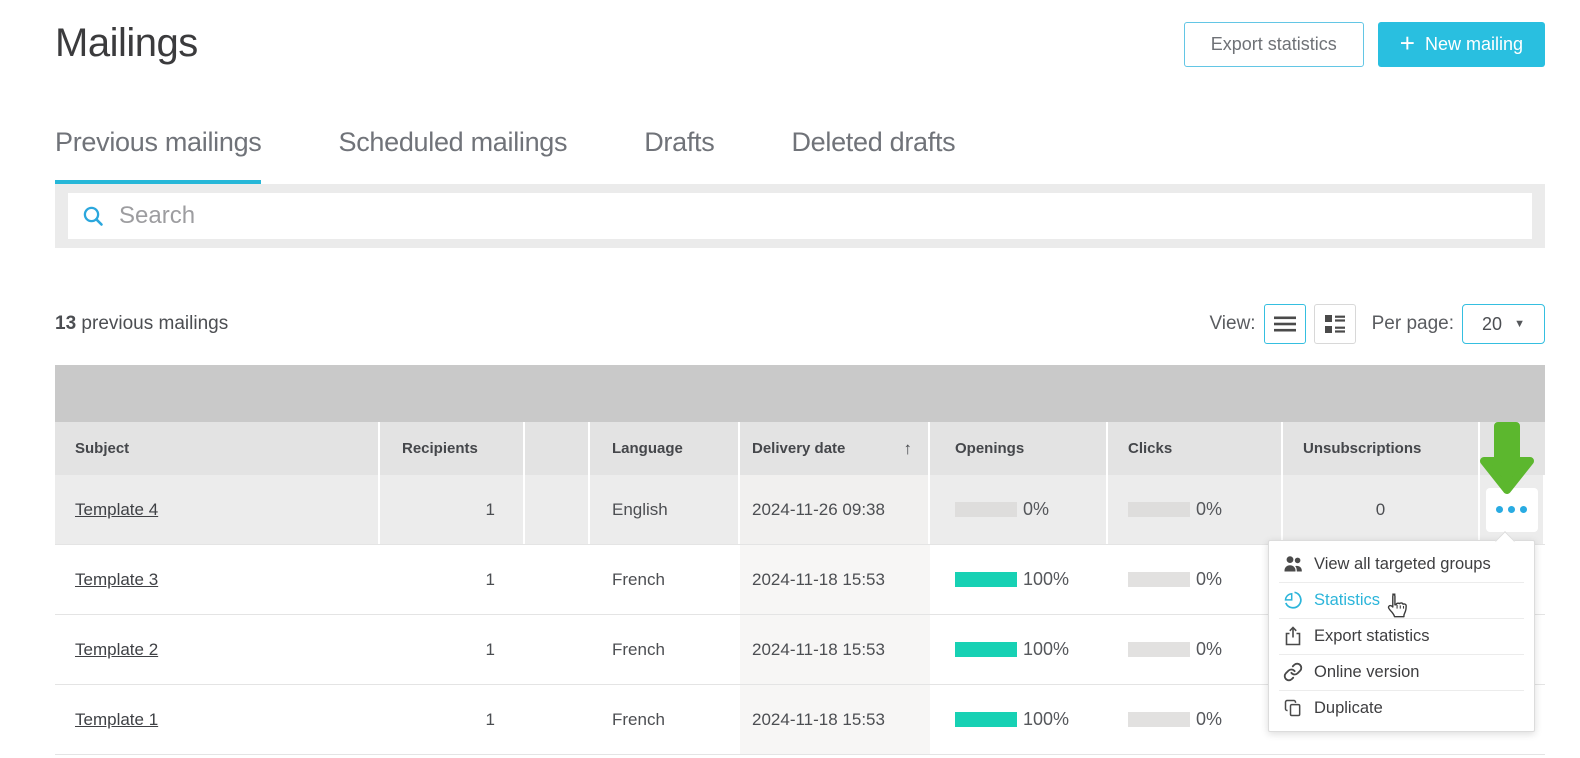  What do you see at coordinates (800, 393) in the screenshot?
I see `table-top-band` at bounding box center [800, 393].